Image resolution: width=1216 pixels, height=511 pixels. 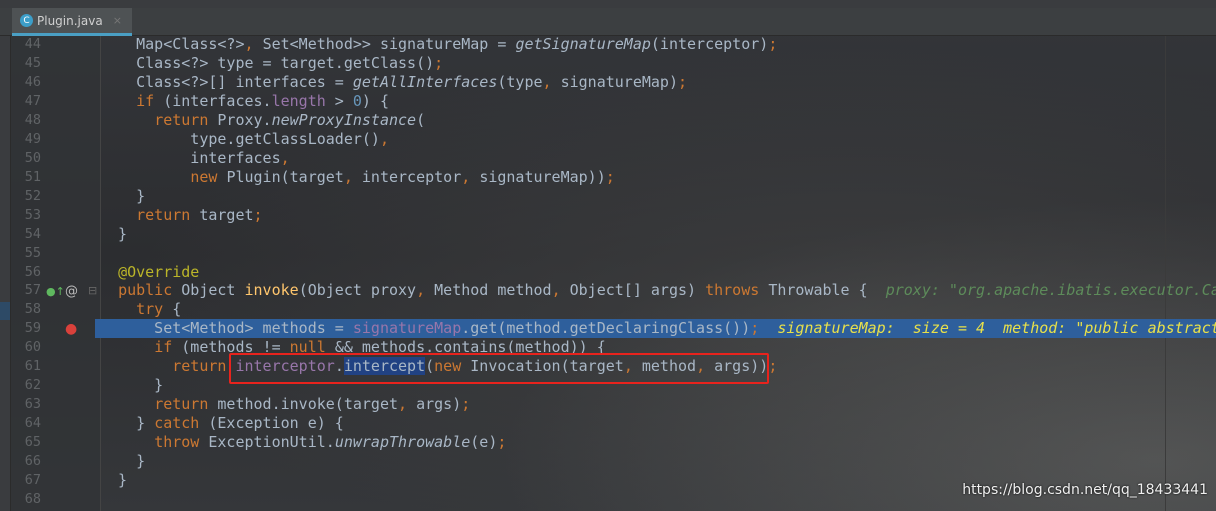 What do you see at coordinates (1050, 290) in the screenshot?
I see `debug-inline-value: proxy: "org.apache.ibatis.executor.Ca` at bounding box center [1050, 290].